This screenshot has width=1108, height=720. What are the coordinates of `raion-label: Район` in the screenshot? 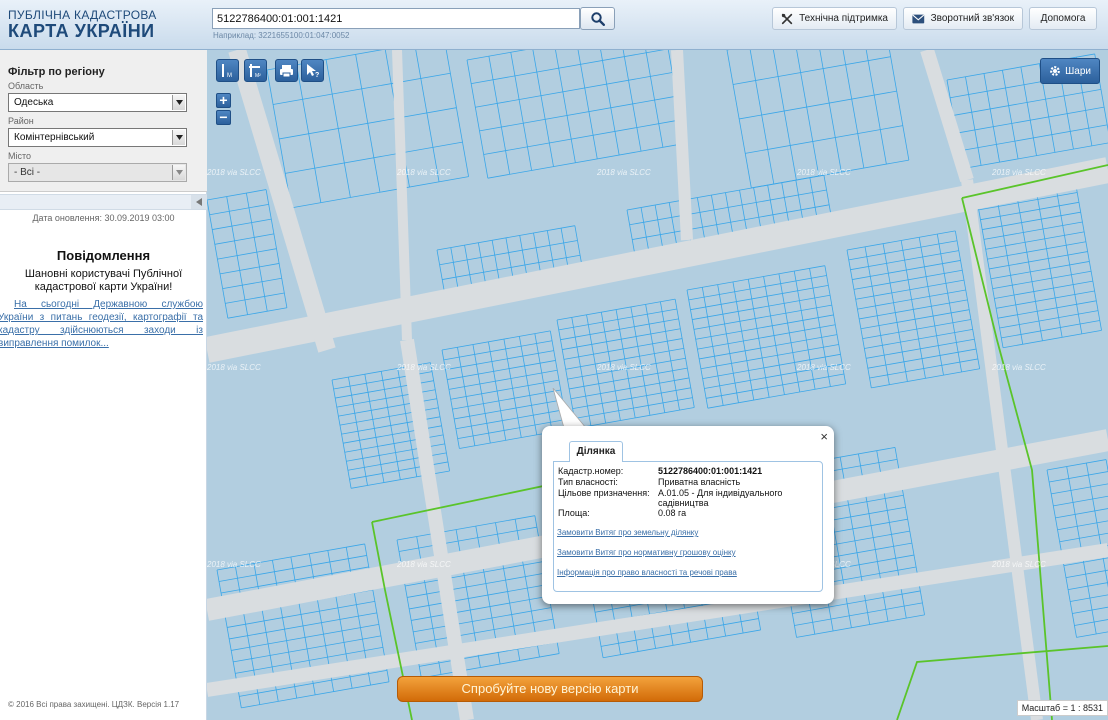 It's located at (21, 121).